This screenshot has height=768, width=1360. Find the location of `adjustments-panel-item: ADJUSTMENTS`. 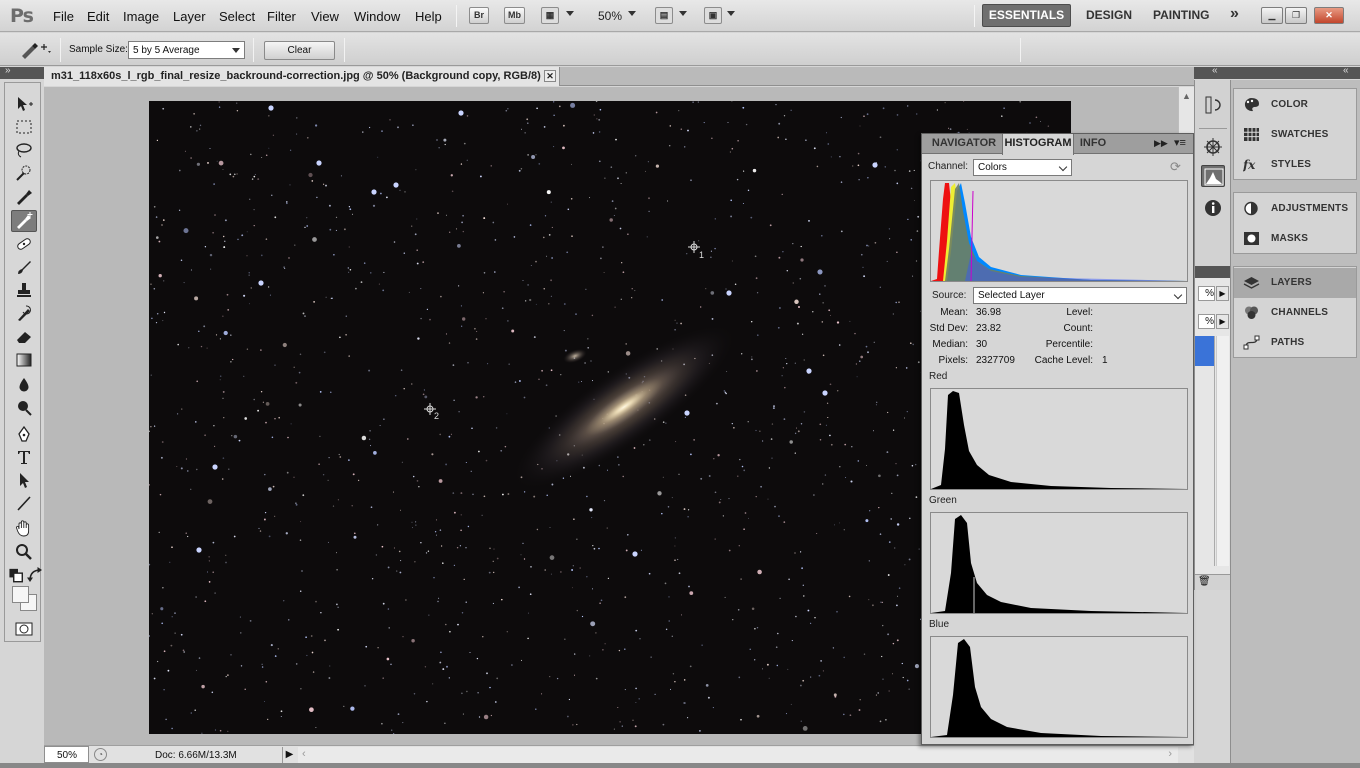

adjustments-panel-item: ADJUSTMENTS is located at coordinates (1295, 209).